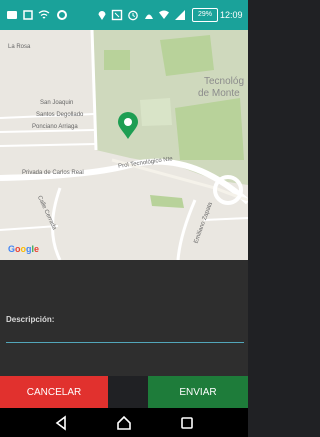  I want to click on settings-icon, so click(62, 15).